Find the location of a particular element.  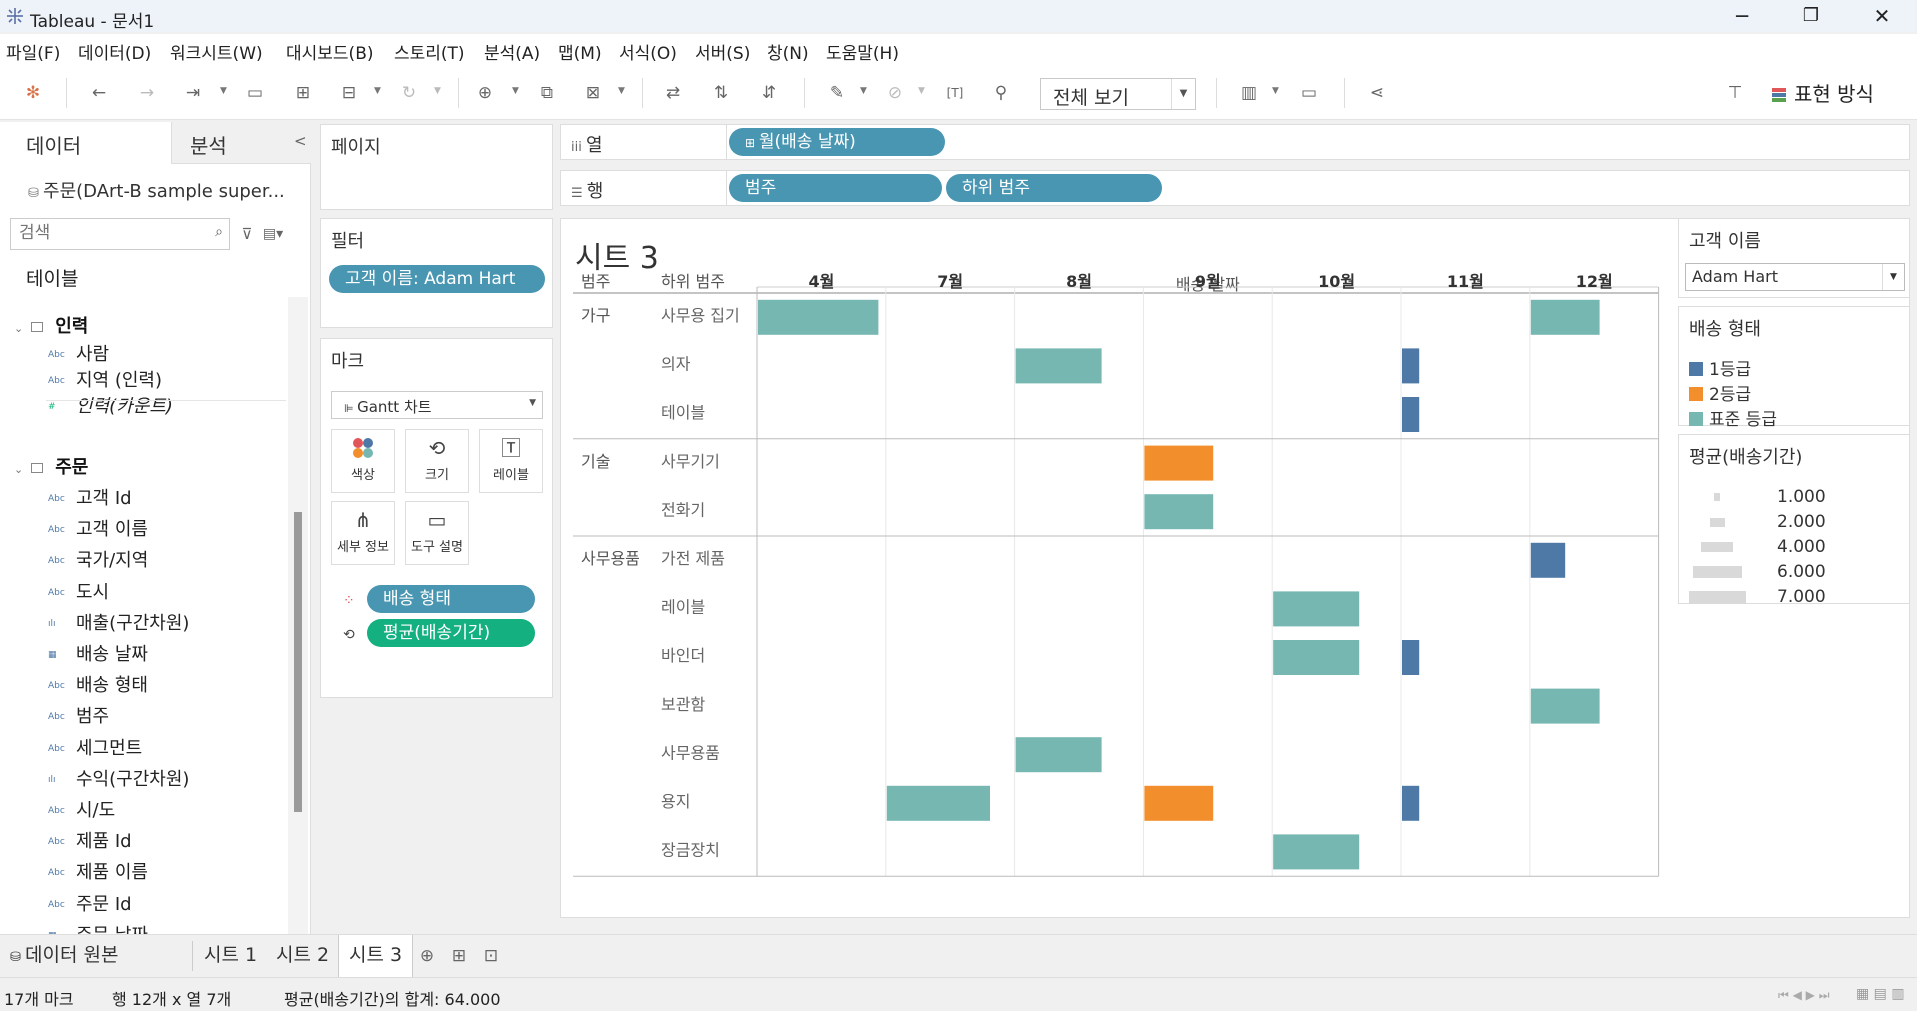

pause-caret-icon: ▼ is located at coordinates (377, 91).